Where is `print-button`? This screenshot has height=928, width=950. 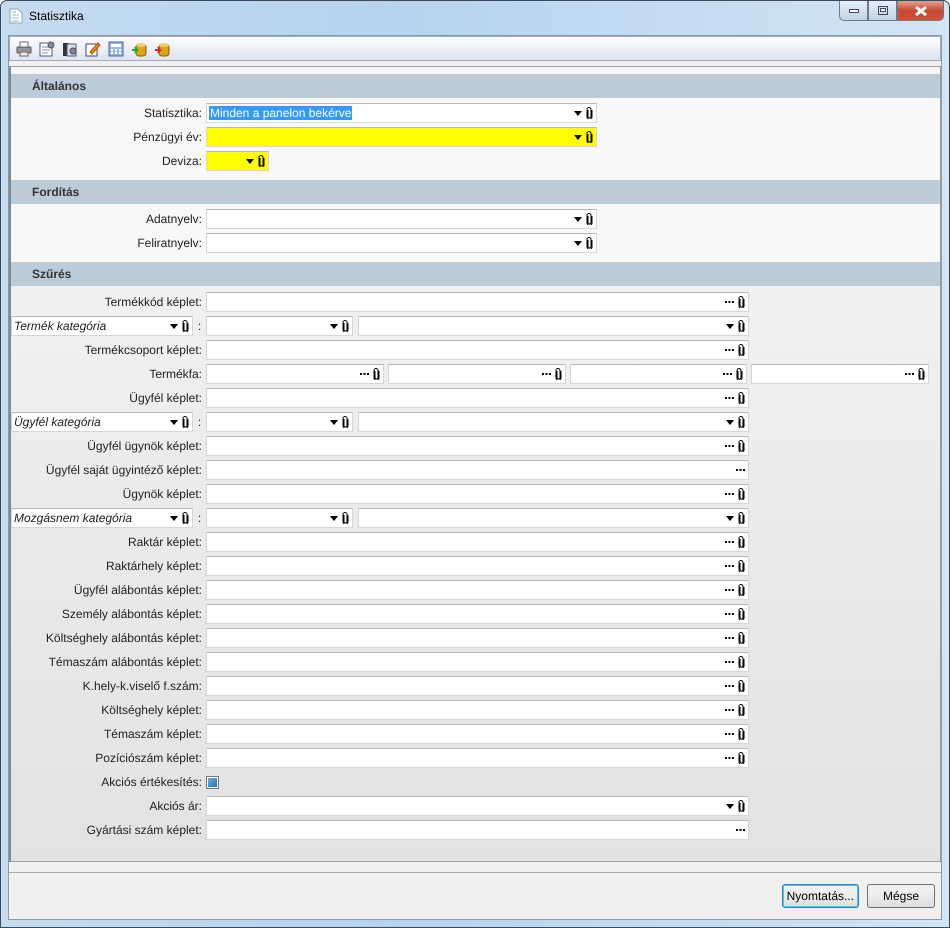 print-button is located at coordinates (23, 48).